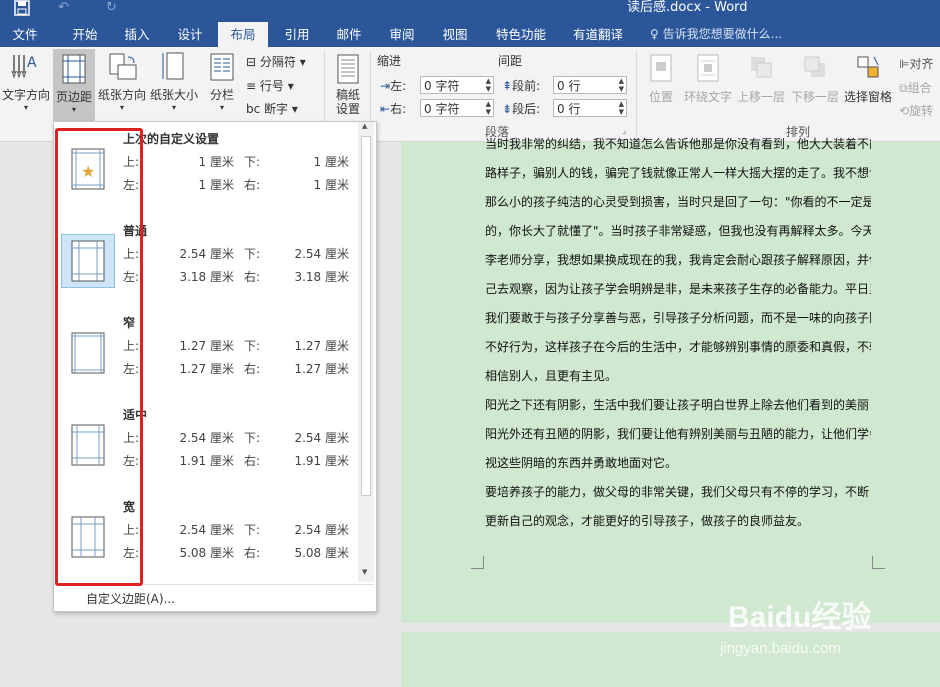 The image size is (940, 687). Describe the element at coordinates (678, 202) in the screenshot. I see `text-line: 那么小的孩子纯洁的心灵受到损害，当时只是回了一句："你看的不一定是真` at that location.